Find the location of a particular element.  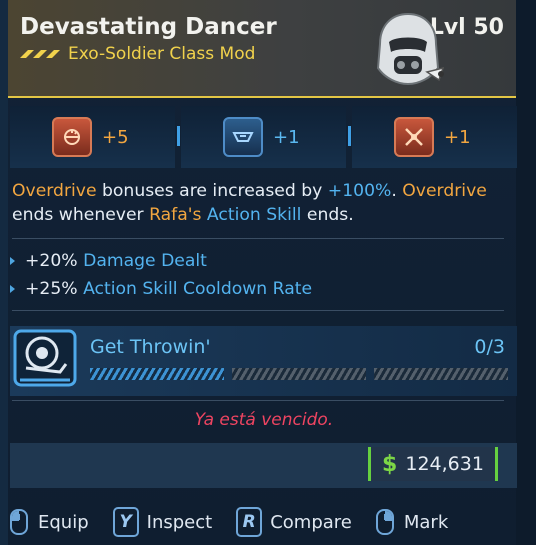

keyword-action-skill: Action Skill is located at coordinates (254, 215).